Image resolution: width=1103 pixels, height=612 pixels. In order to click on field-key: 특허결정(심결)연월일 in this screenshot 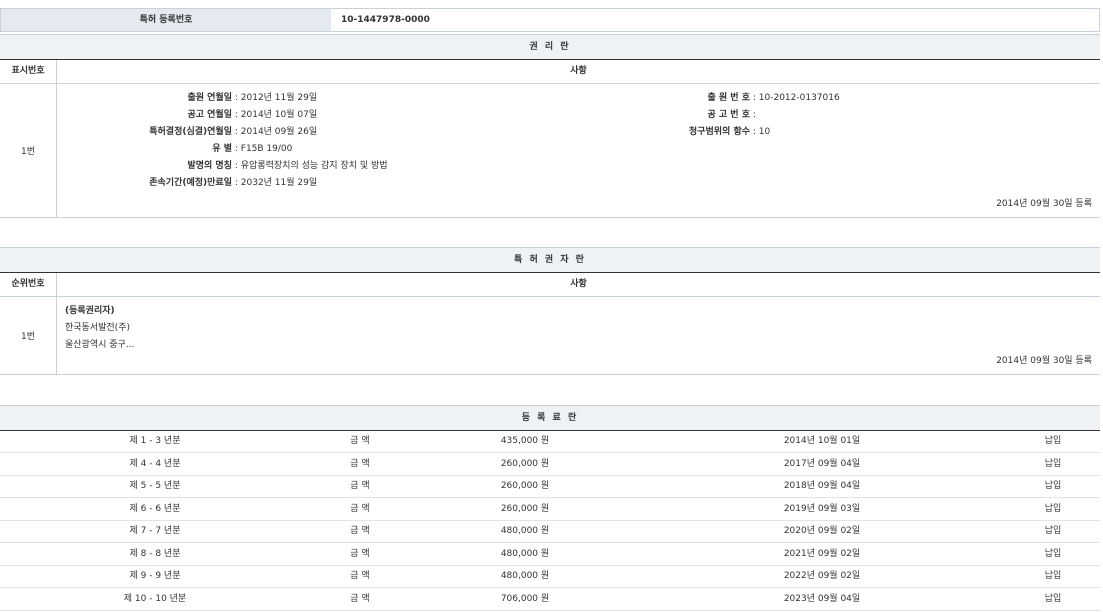, I will do `click(144, 132)`.